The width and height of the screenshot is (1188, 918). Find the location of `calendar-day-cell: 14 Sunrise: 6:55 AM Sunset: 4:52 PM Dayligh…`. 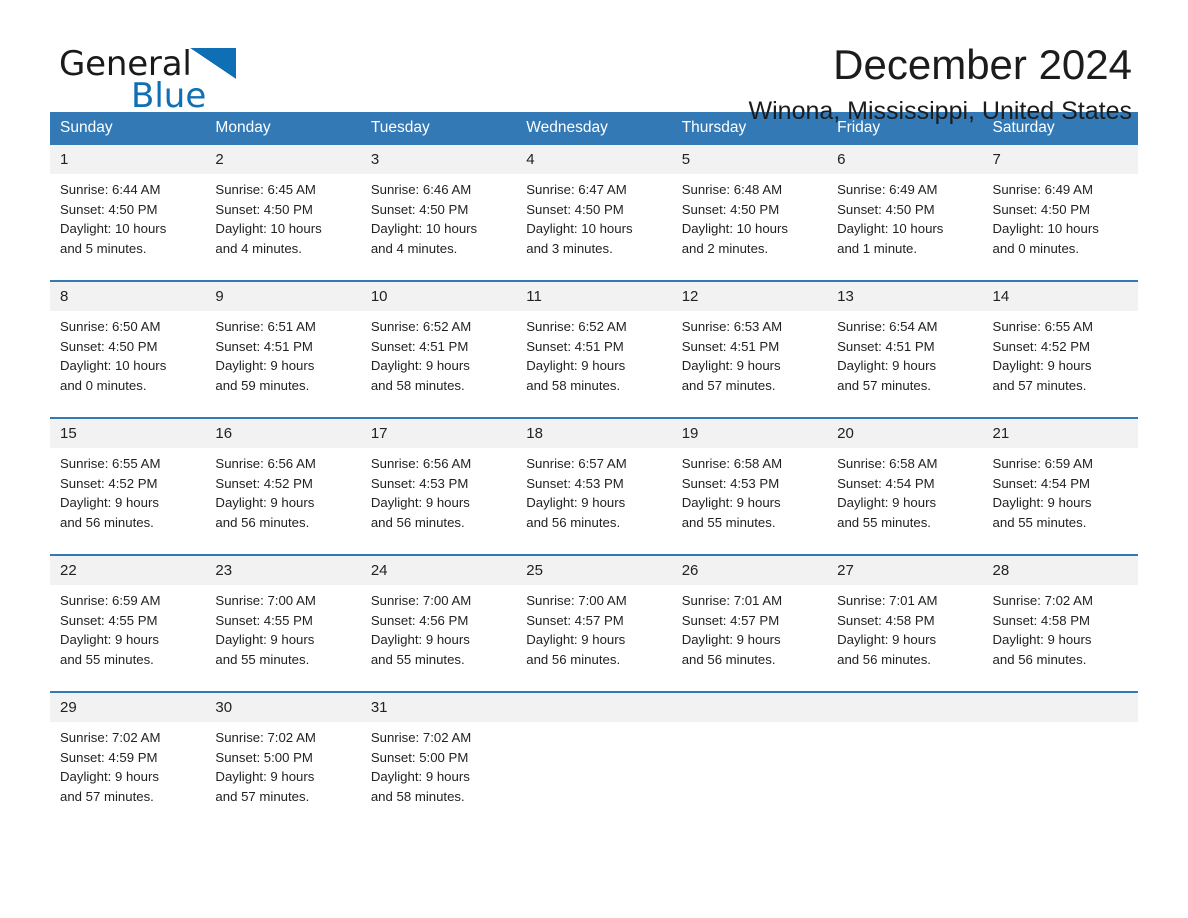

calendar-day-cell: 14 Sunrise: 6:55 AM Sunset: 4:52 PM Dayligh… is located at coordinates (1060, 337).